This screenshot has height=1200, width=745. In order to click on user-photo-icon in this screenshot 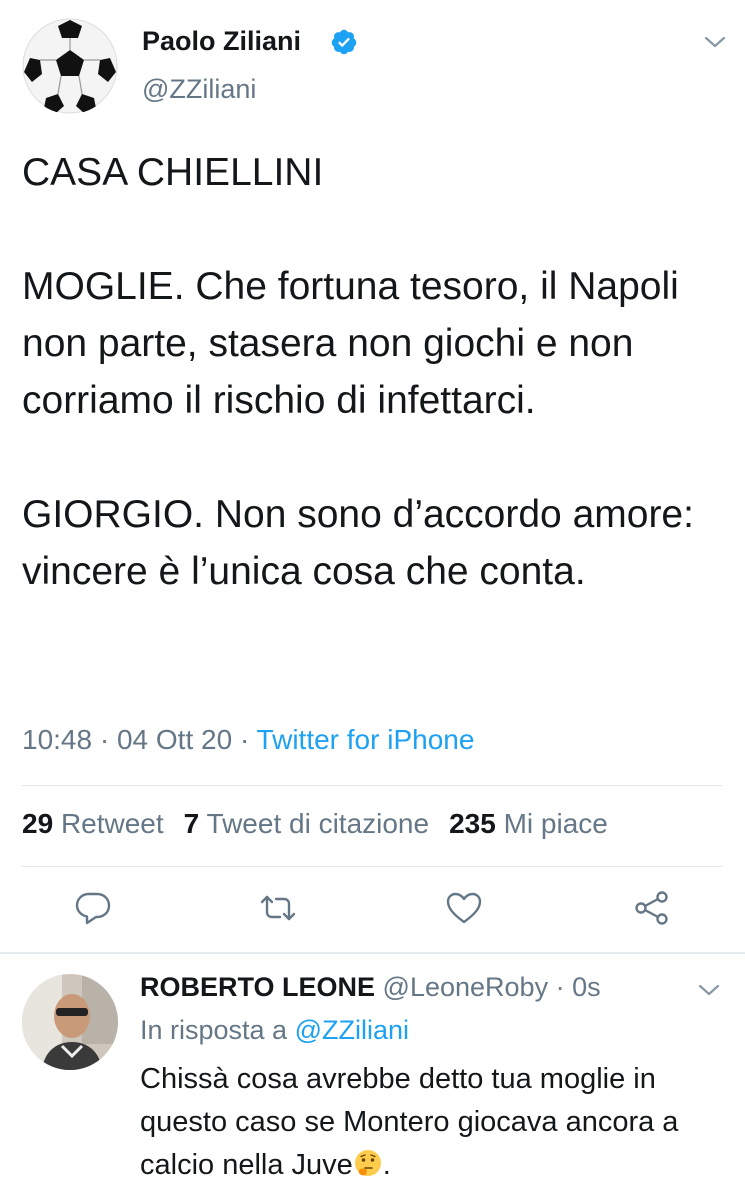, I will do `click(70, 1022)`.